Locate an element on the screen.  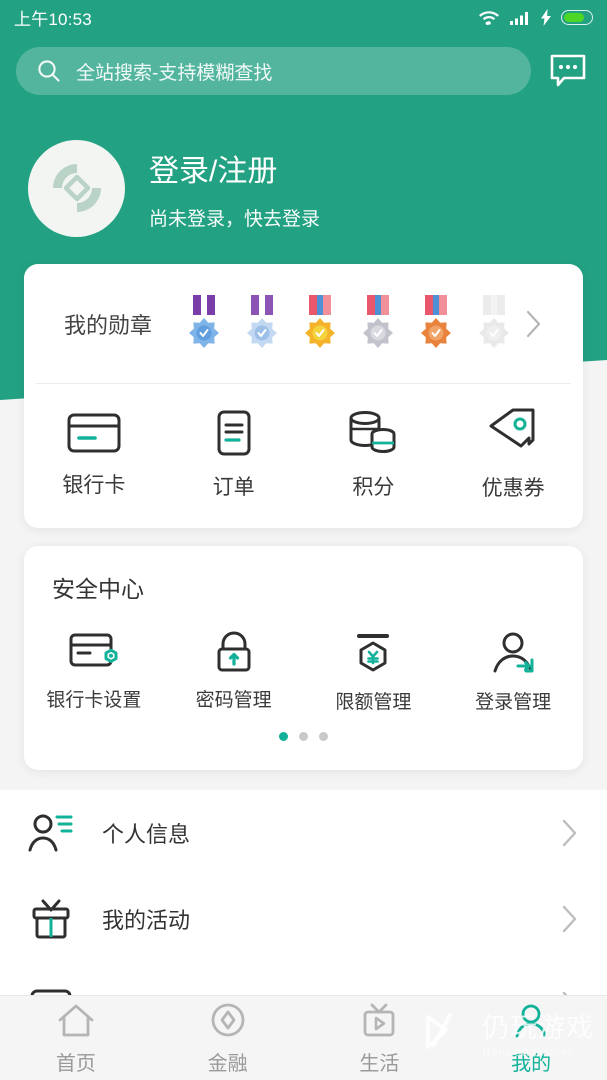
avatar is located at coordinates (76, 188).